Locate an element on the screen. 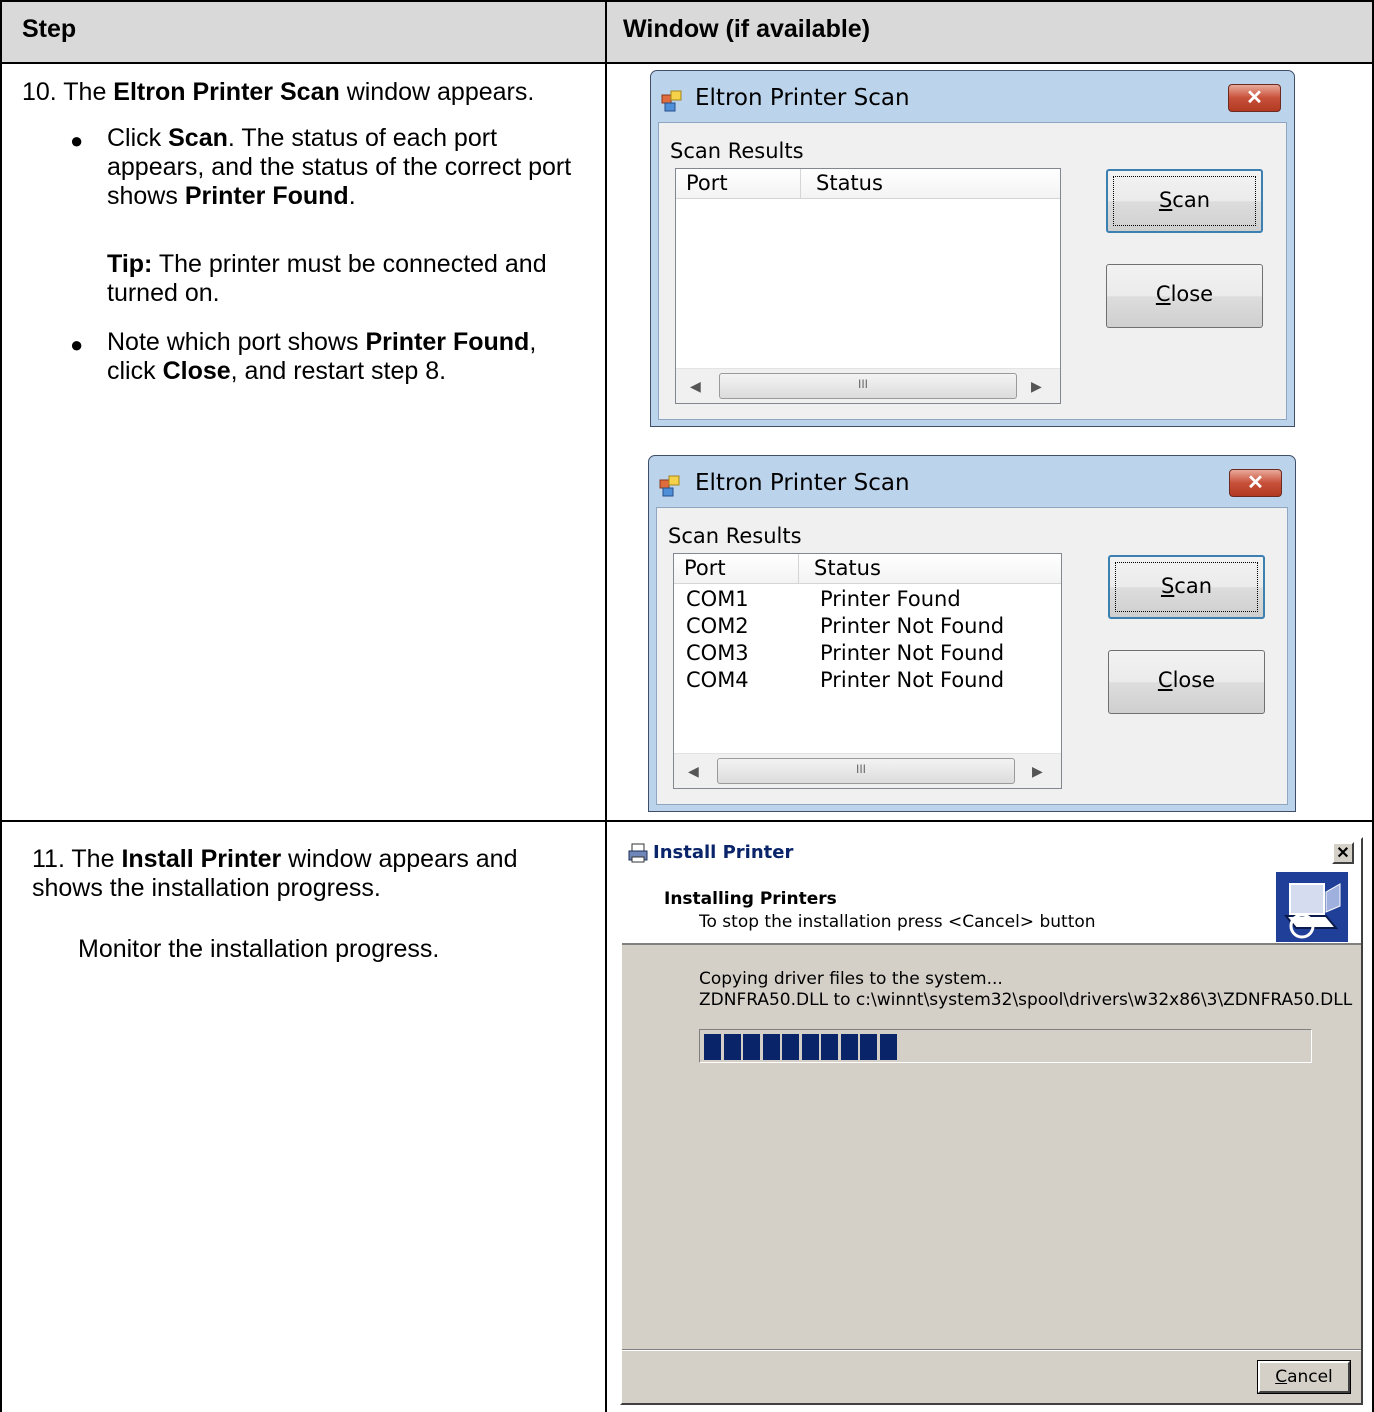  scan-results-list: Port Status ◀ III ▶ is located at coordinates (868, 286).